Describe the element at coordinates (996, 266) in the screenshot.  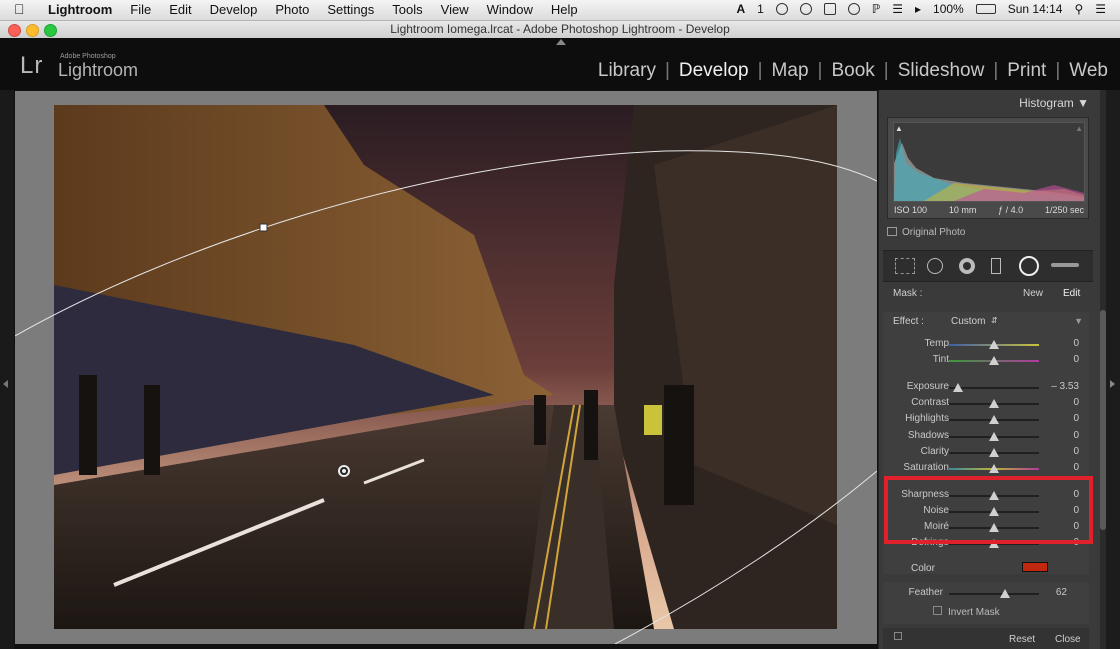
I see `graduated-filter-icon` at that location.